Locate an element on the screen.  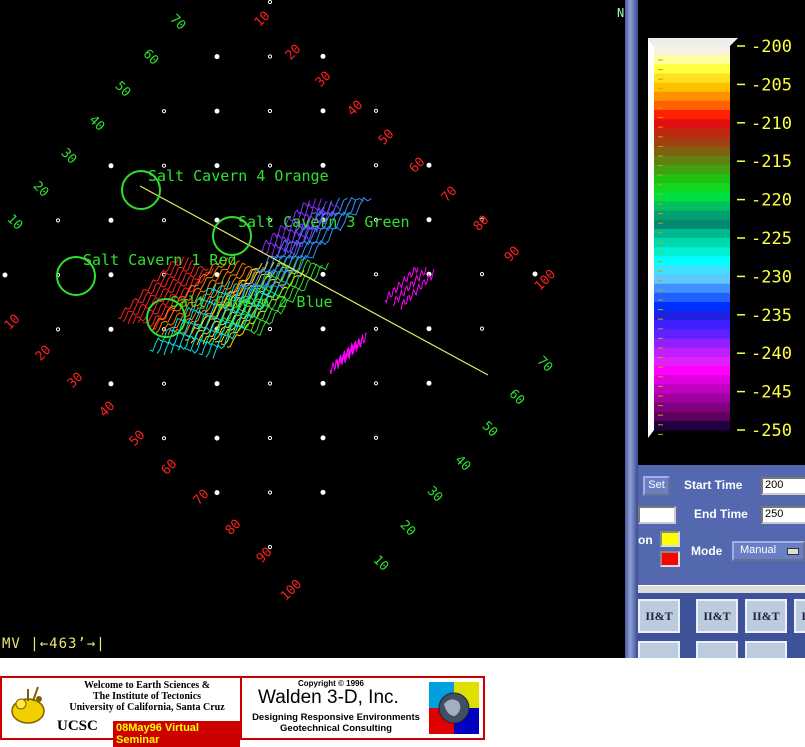
cavern-label: Salt Cavern 3 Green is located at coordinates (324, 222).